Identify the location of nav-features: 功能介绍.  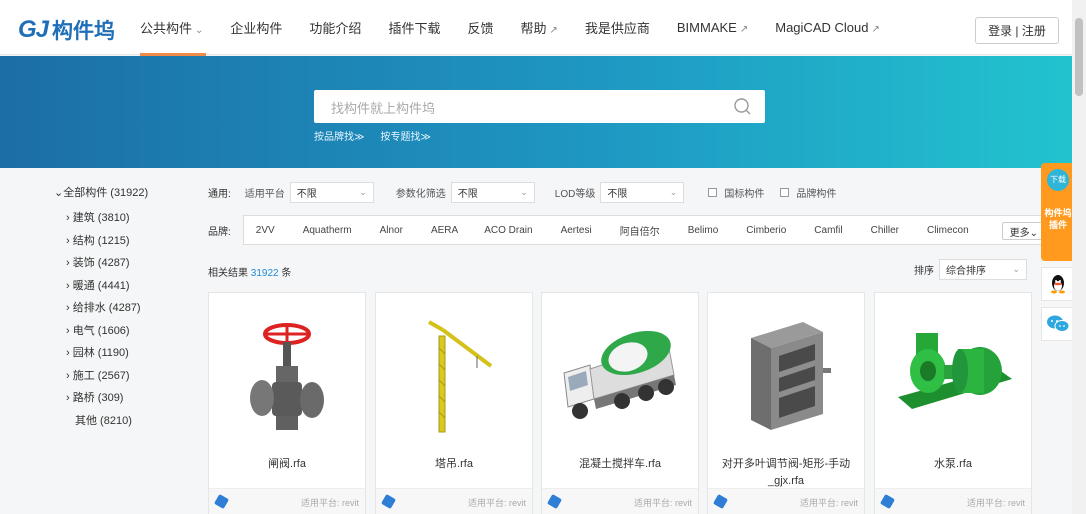
(335, 27).